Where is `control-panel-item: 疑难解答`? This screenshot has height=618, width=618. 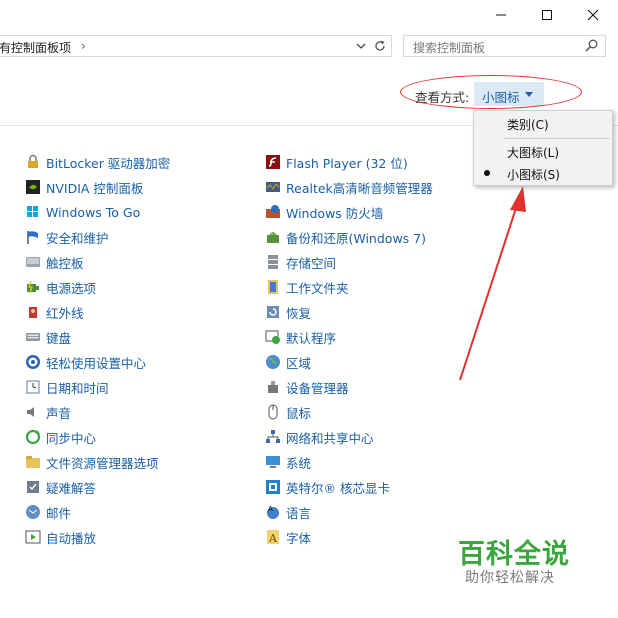 control-panel-item: 疑难解答 is located at coordinates (60, 487).